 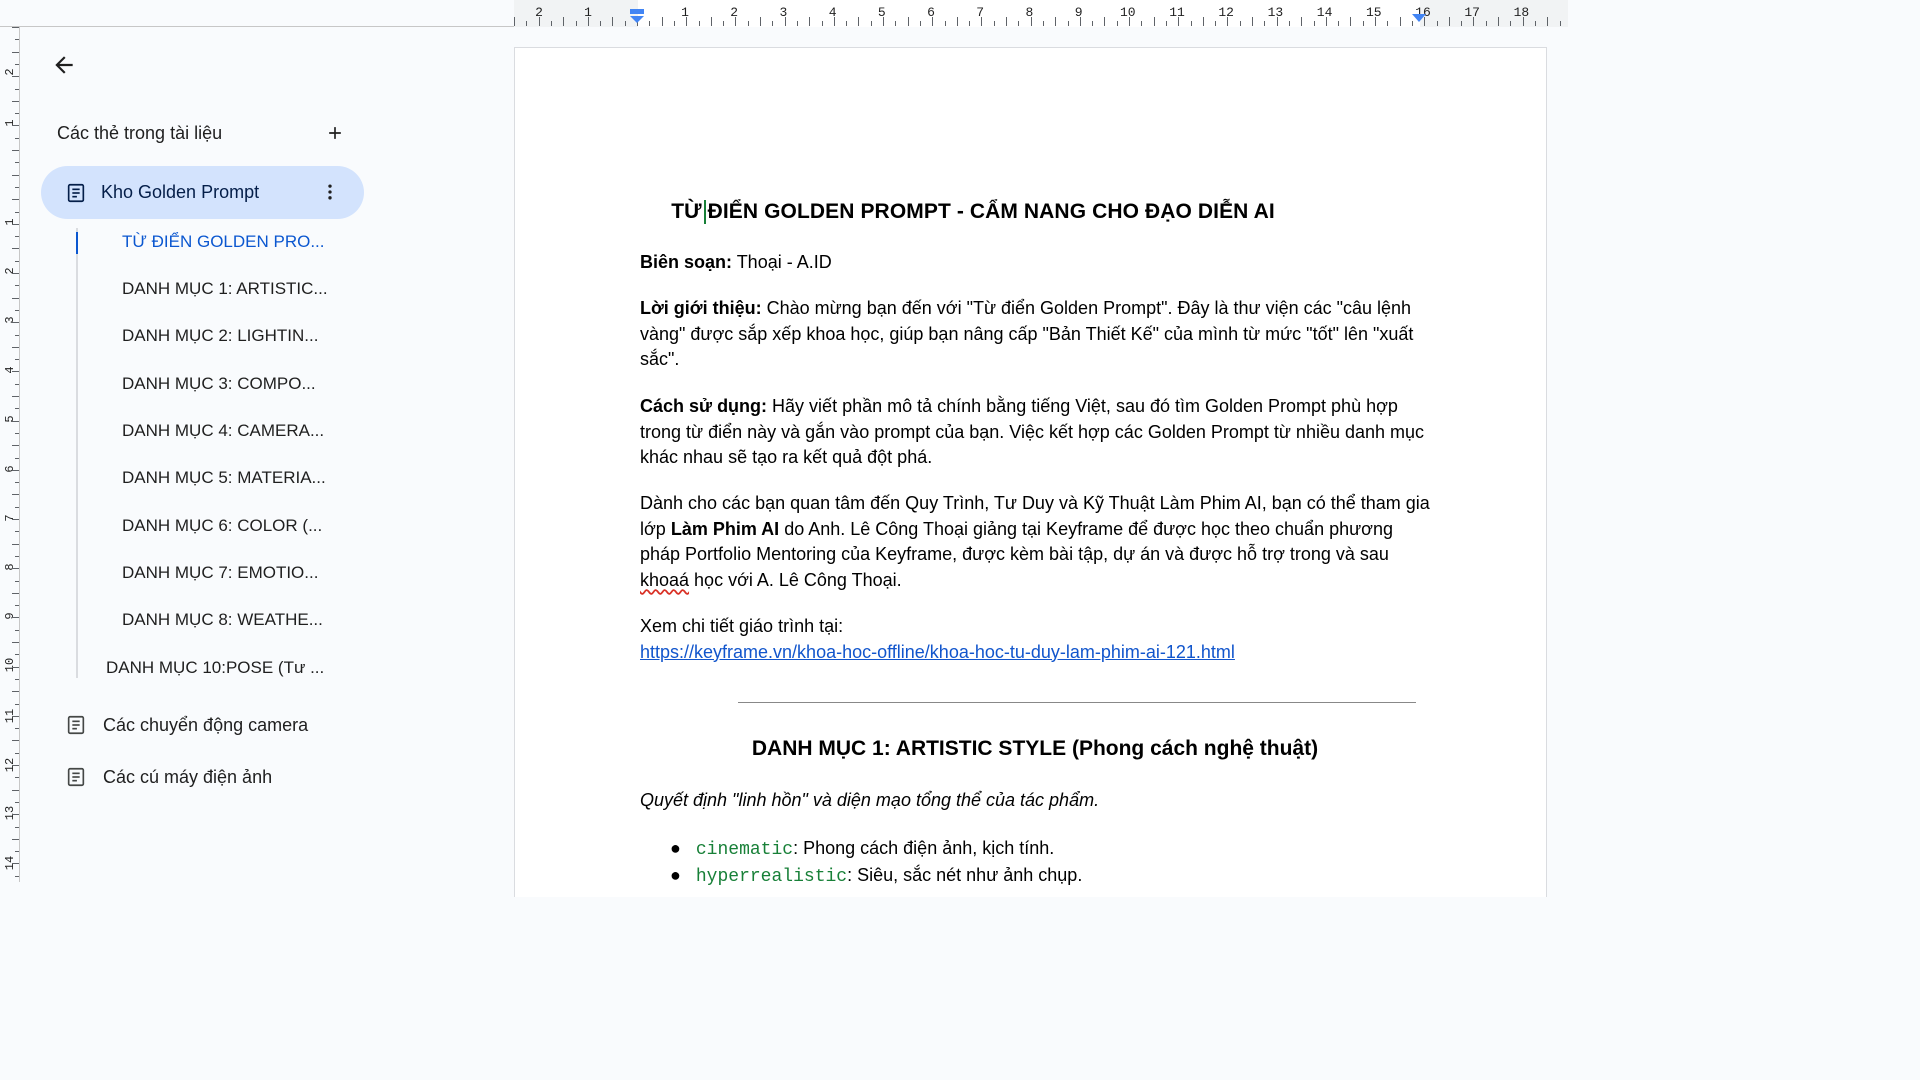 I want to click on ruler-number: 10, so click(x=1127, y=12).